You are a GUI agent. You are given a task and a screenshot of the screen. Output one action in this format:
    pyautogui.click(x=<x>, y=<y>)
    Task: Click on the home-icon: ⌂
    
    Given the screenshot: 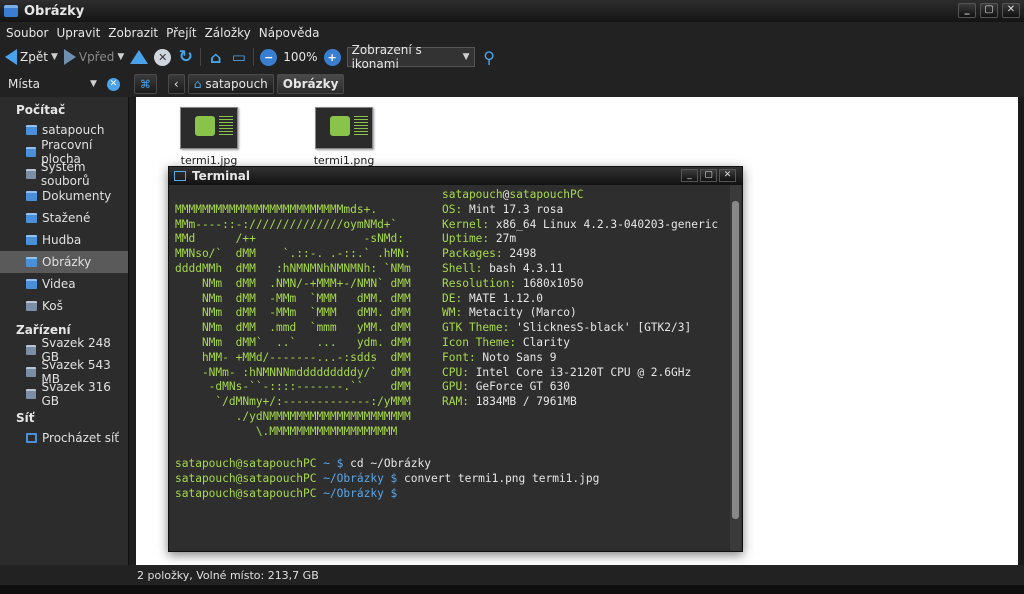 What is the action you would take?
    pyautogui.click(x=215, y=57)
    